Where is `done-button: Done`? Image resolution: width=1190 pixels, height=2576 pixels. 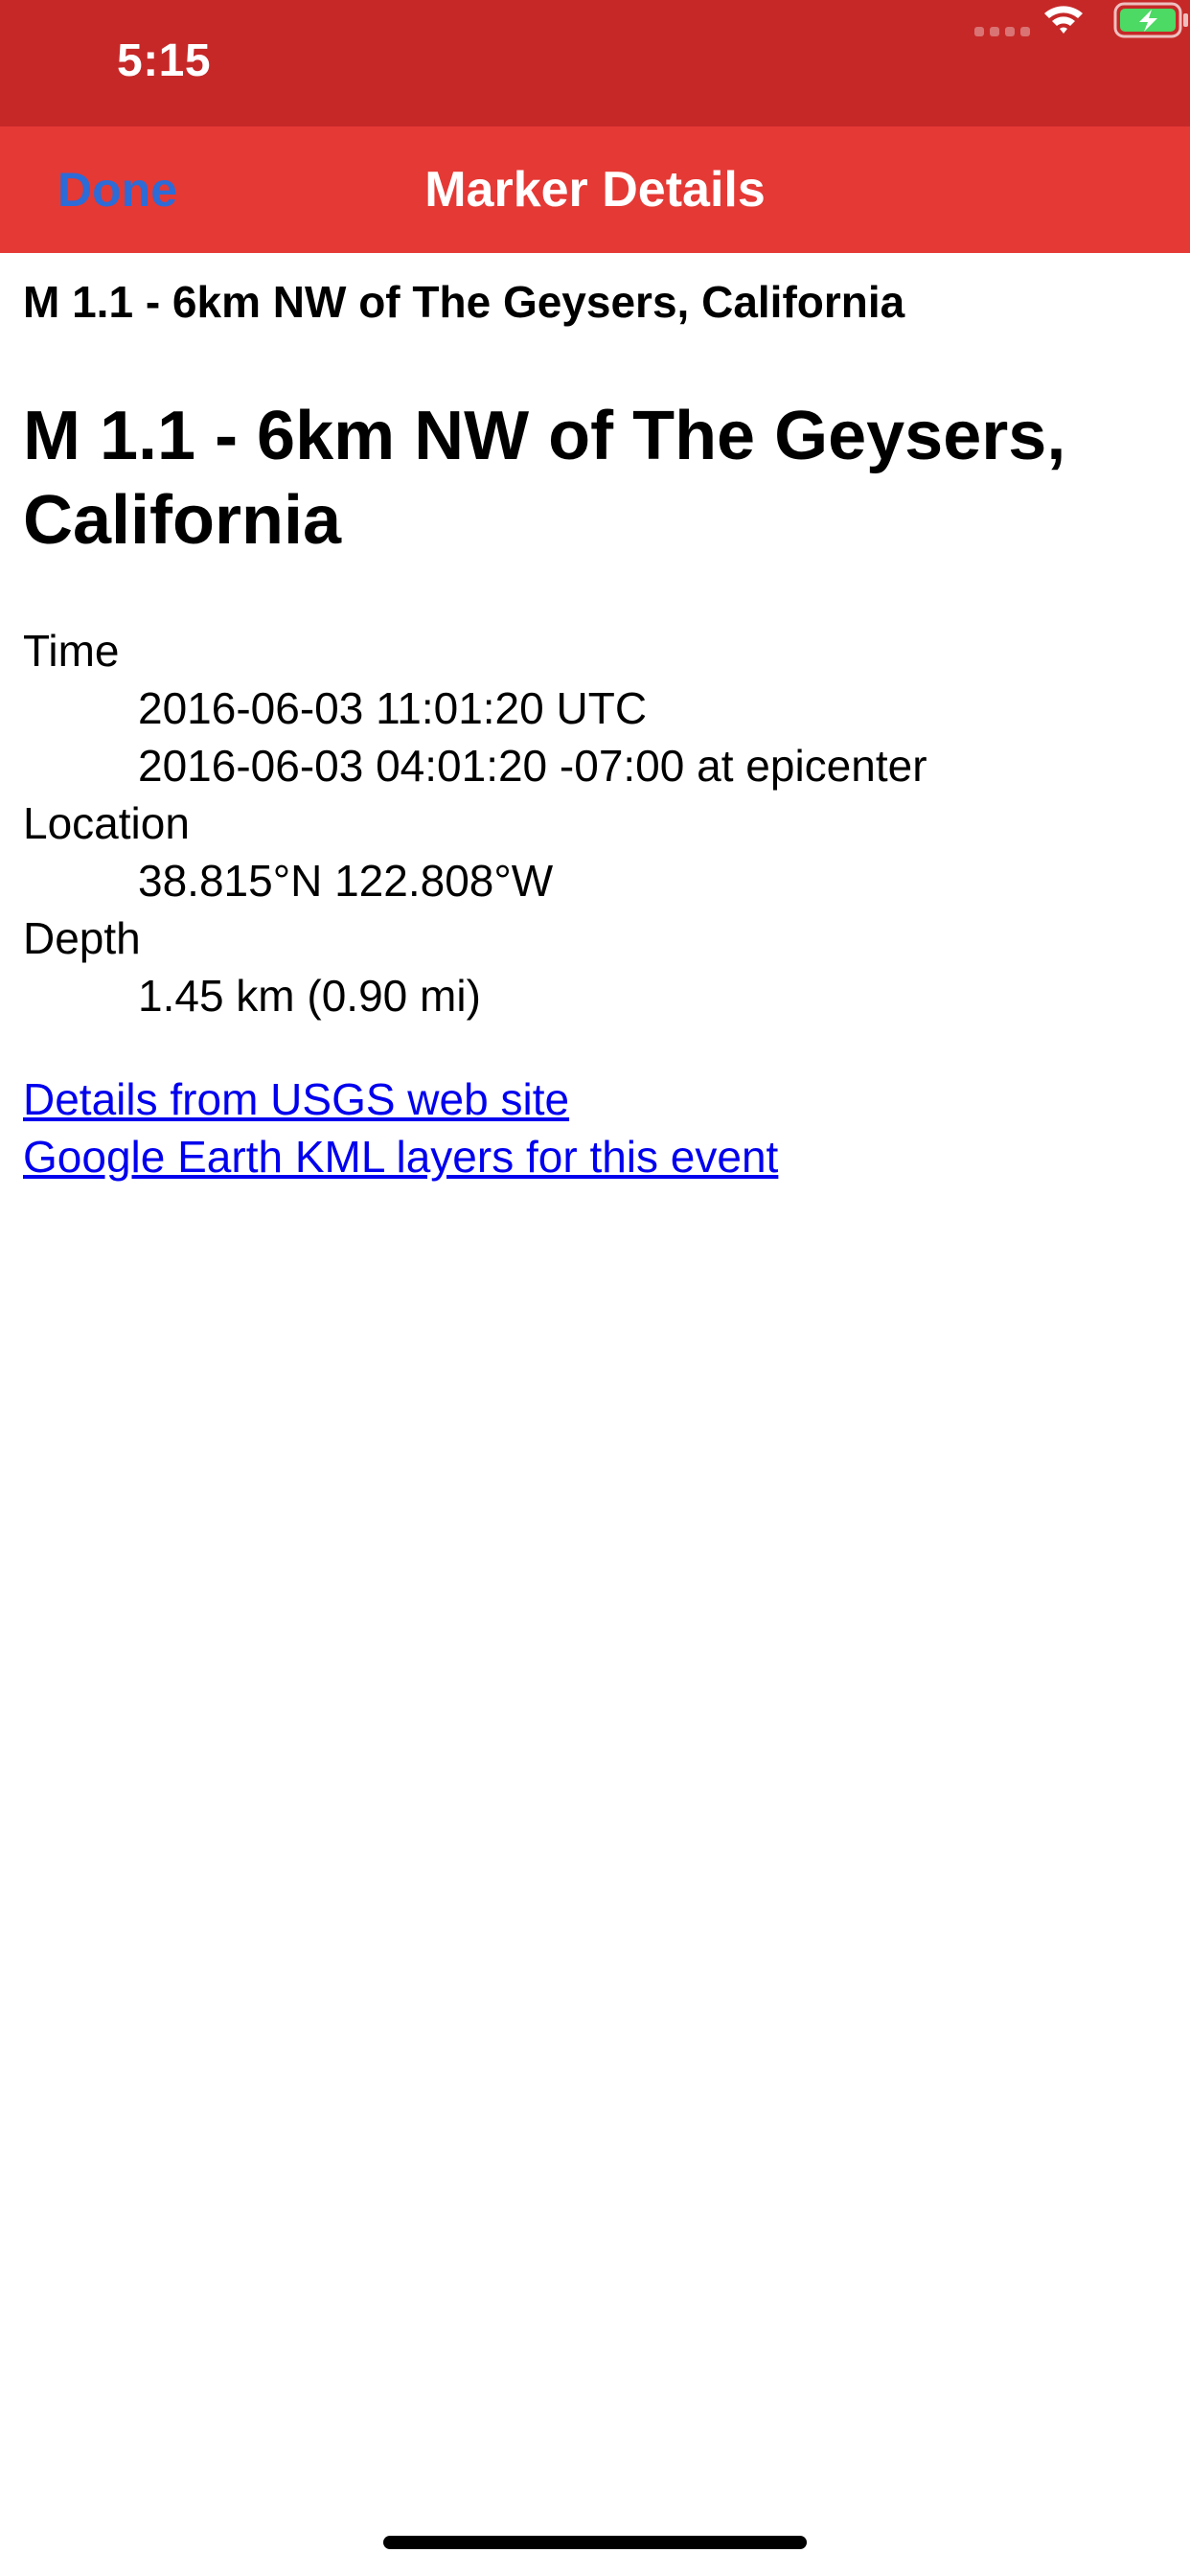
done-button: Done is located at coordinates (117, 189).